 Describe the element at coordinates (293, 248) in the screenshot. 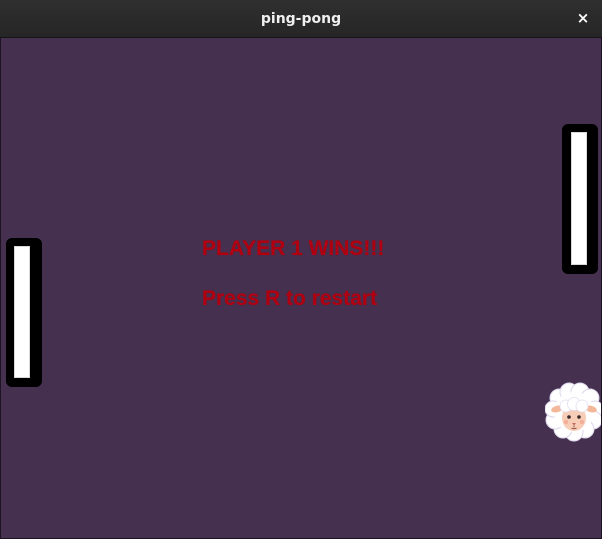

I see `winner-message: PLAYER 1 WINS!!!` at that location.